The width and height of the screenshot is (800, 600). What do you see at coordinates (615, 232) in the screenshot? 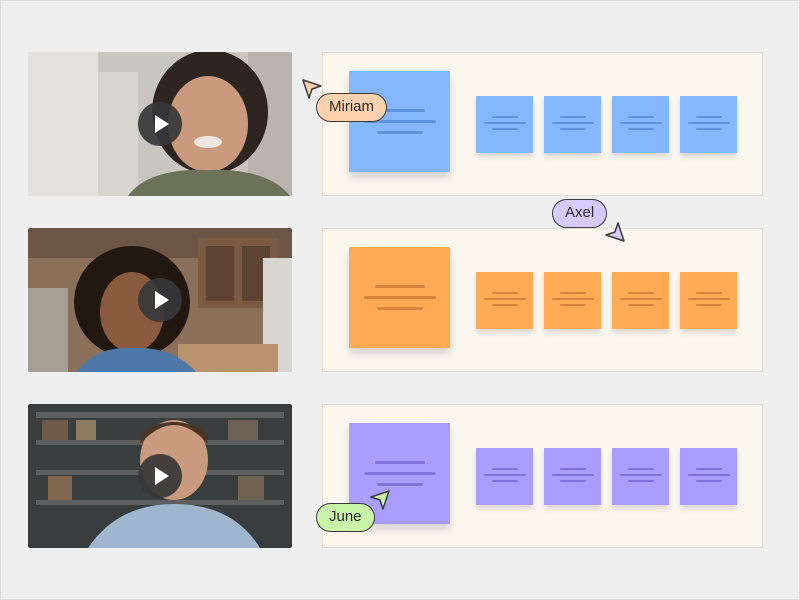
I see `axel-cursor-arrow-icon` at bounding box center [615, 232].